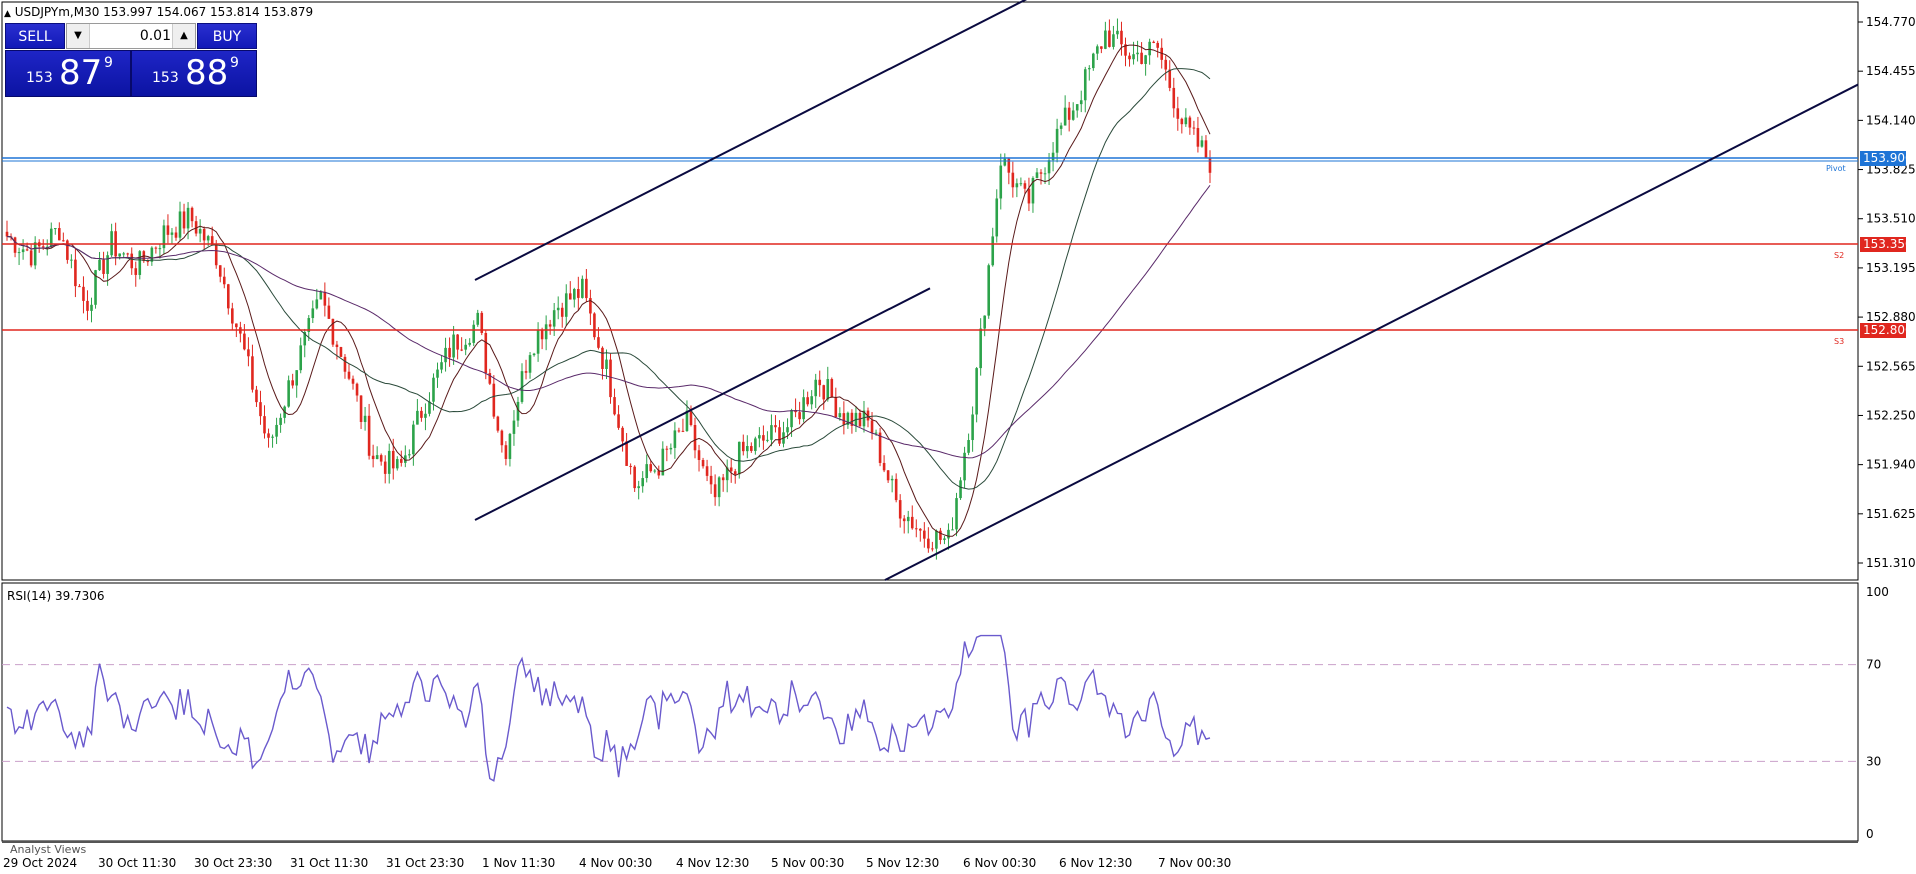  I want to click on sell-price-pips: 87, so click(81, 73).